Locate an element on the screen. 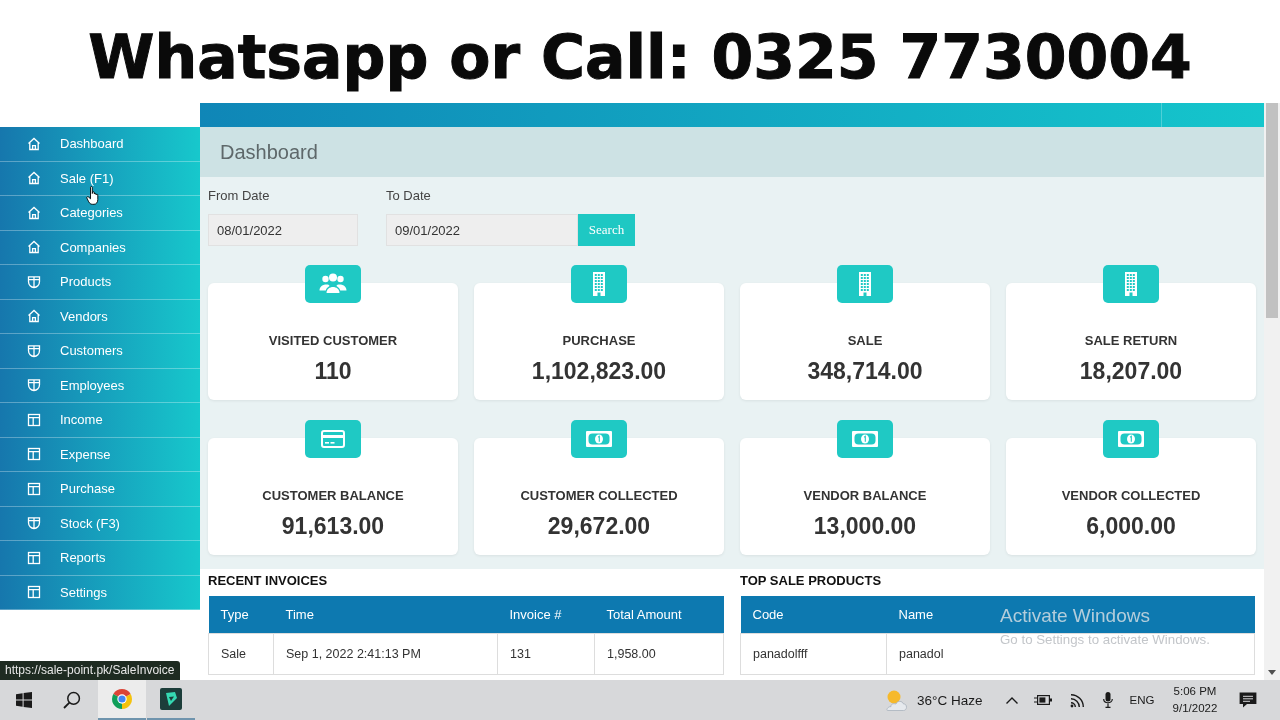  sidebar-item: Dashboard is located at coordinates (100, 144).